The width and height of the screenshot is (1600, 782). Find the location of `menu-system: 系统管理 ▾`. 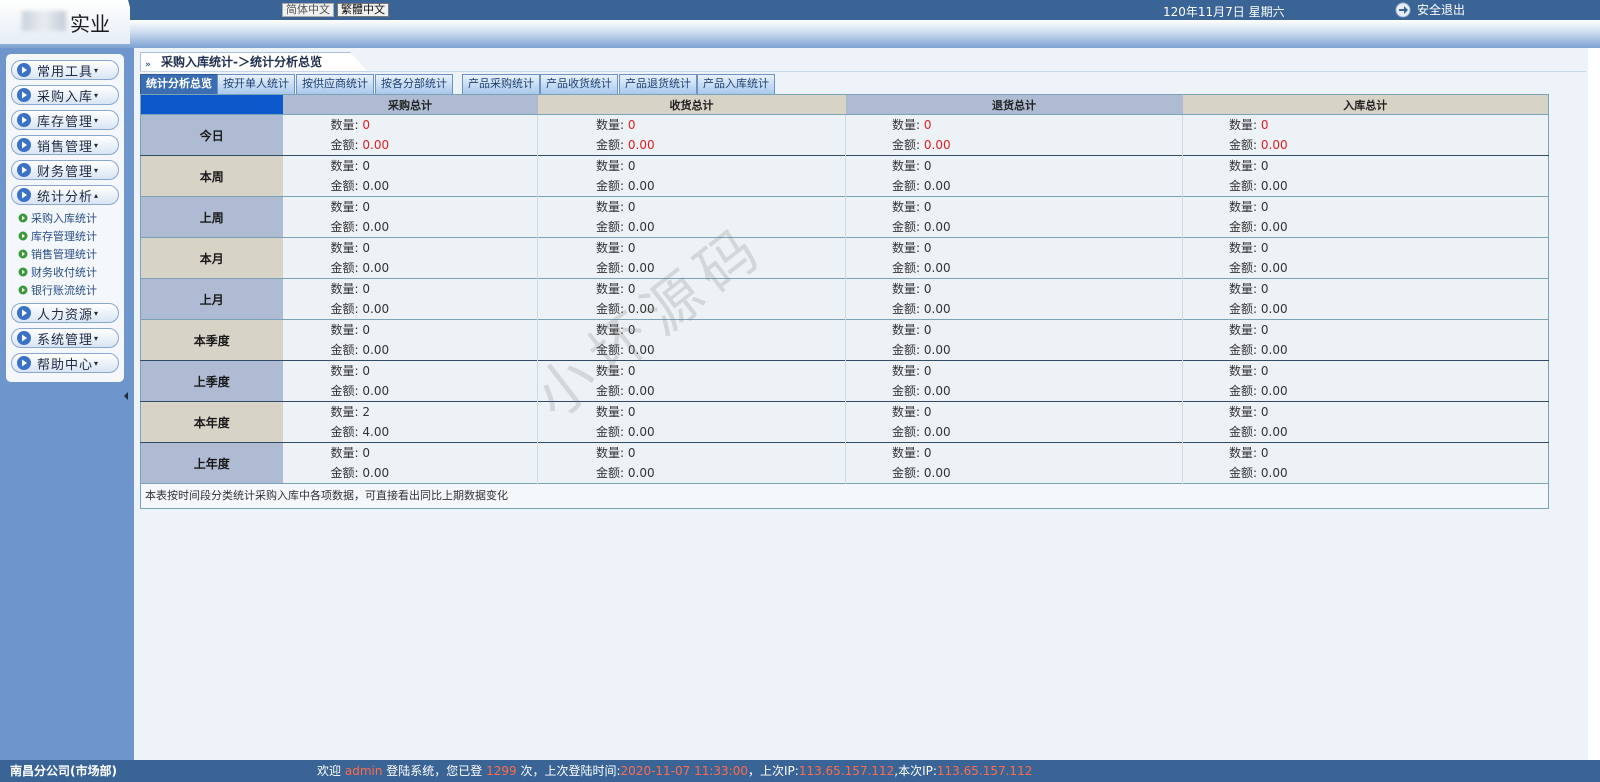

menu-system: 系统管理 ▾ is located at coordinates (65, 338).